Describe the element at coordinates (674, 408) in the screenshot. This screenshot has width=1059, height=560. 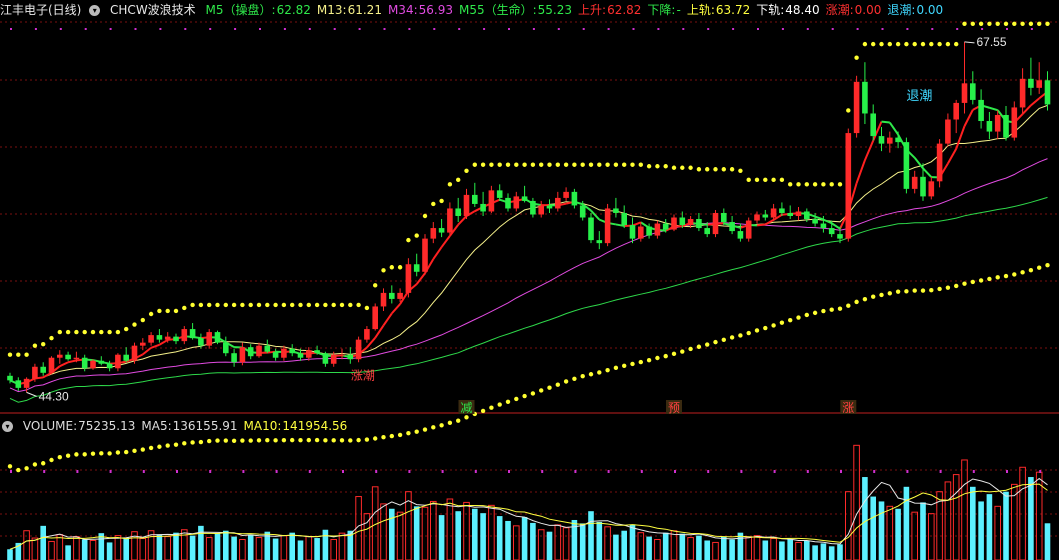
I see `signal-marker: 预` at that location.